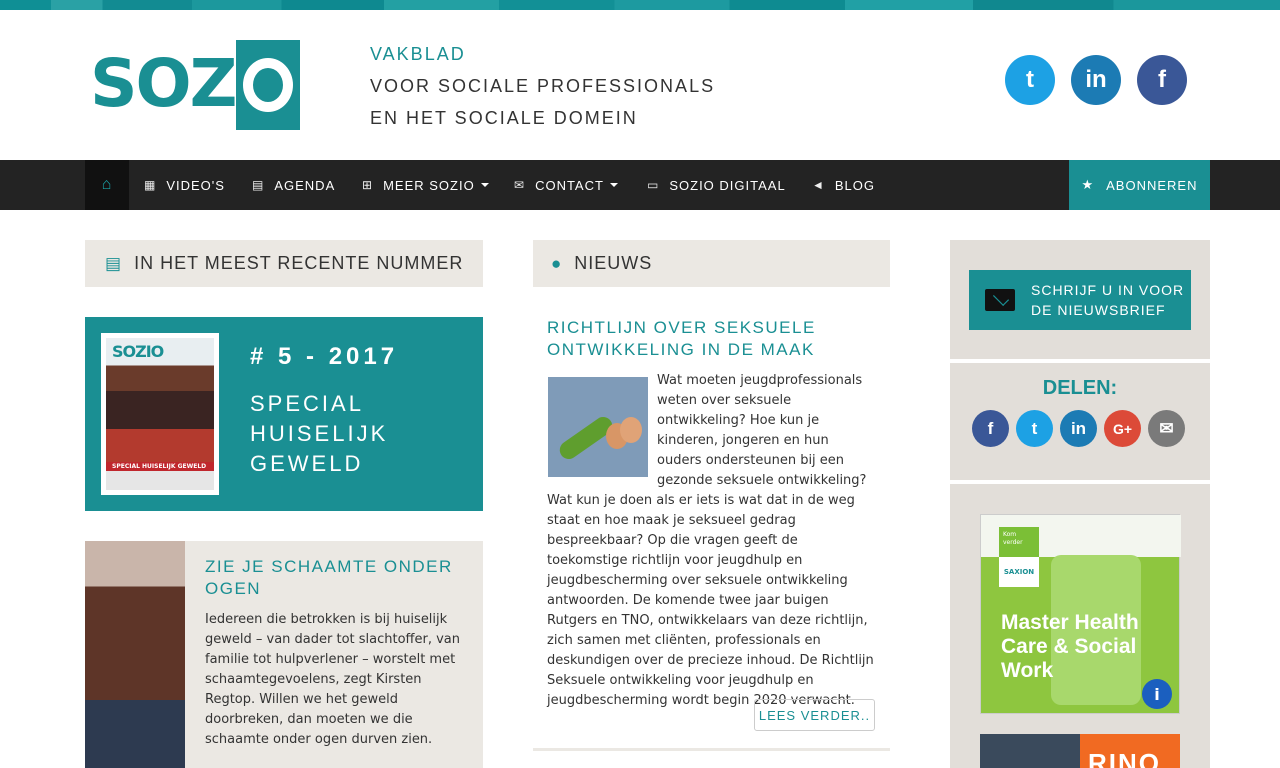 Image resolution: width=1280 pixels, height=768 pixels. Describe the element at coordinates (727, 185) in the screenshot. I see `nav-label: SOZIO DIGITAAL` at that location.